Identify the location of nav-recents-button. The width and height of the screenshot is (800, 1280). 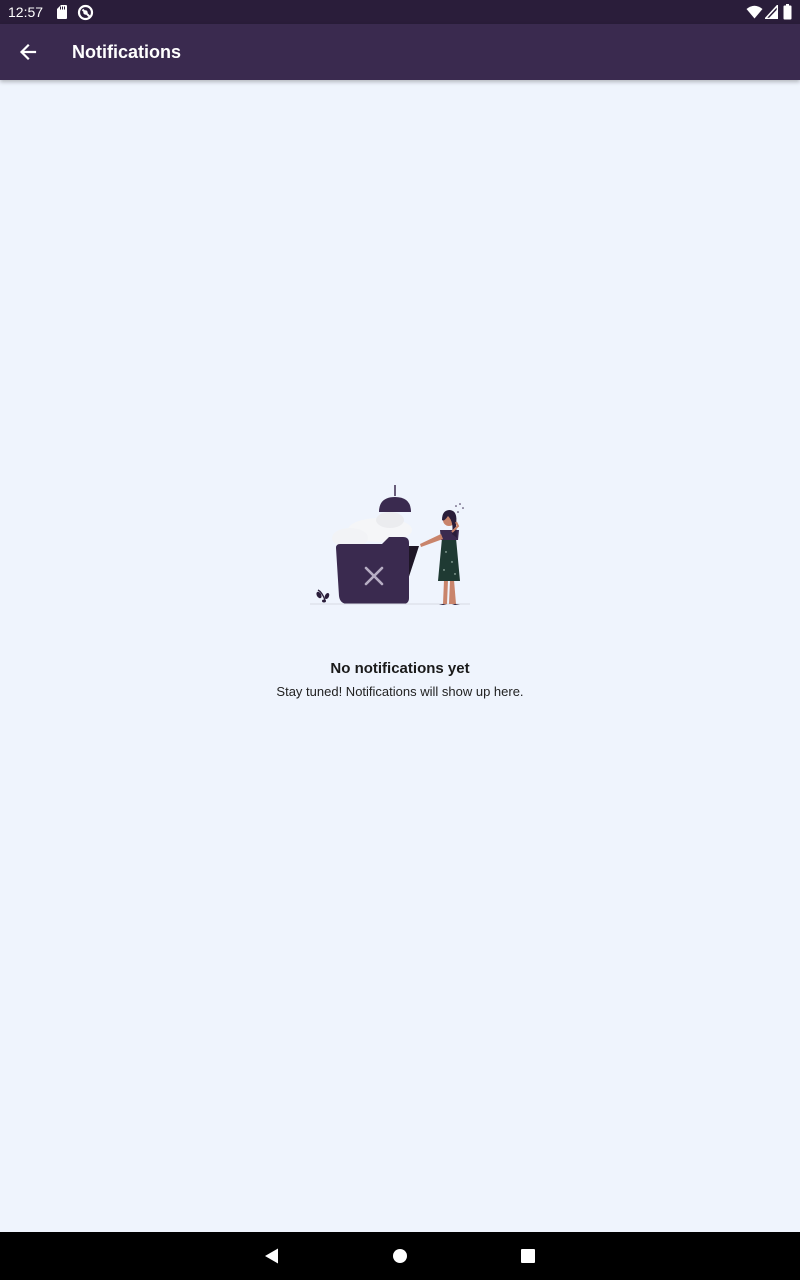
(528, 1256).